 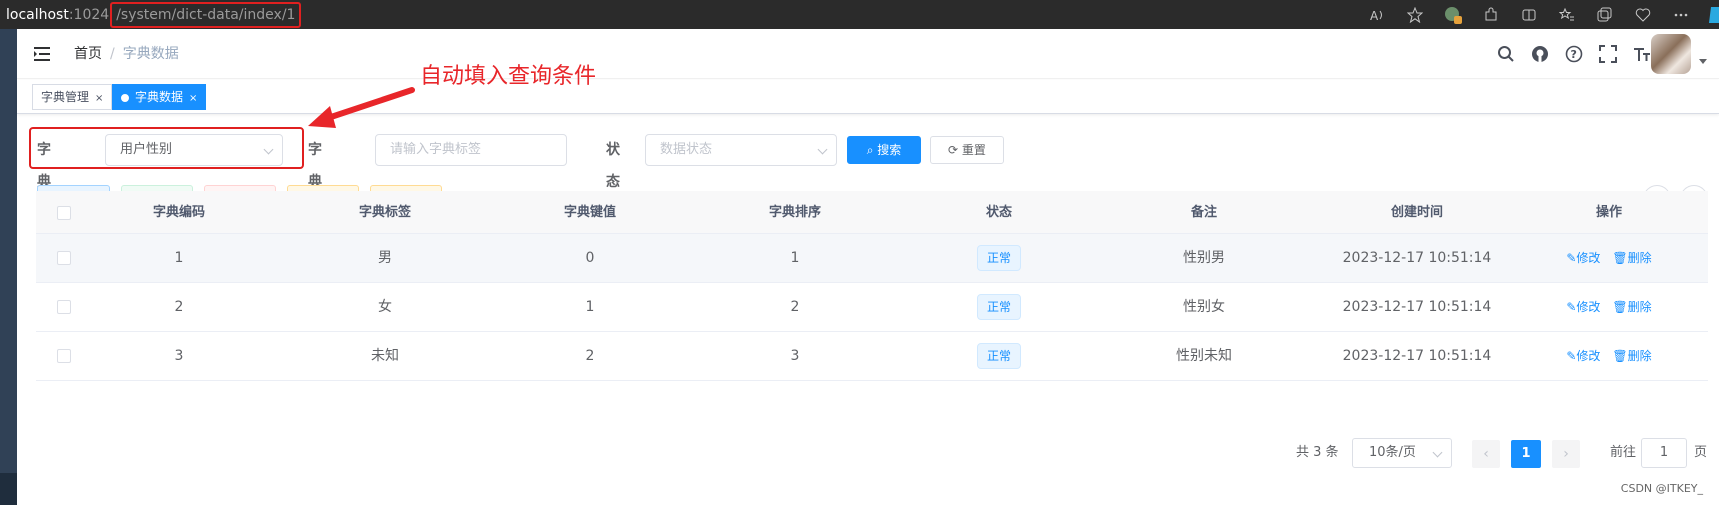 I want to click on next-page-button: ›, so click(x=1566, y=454).